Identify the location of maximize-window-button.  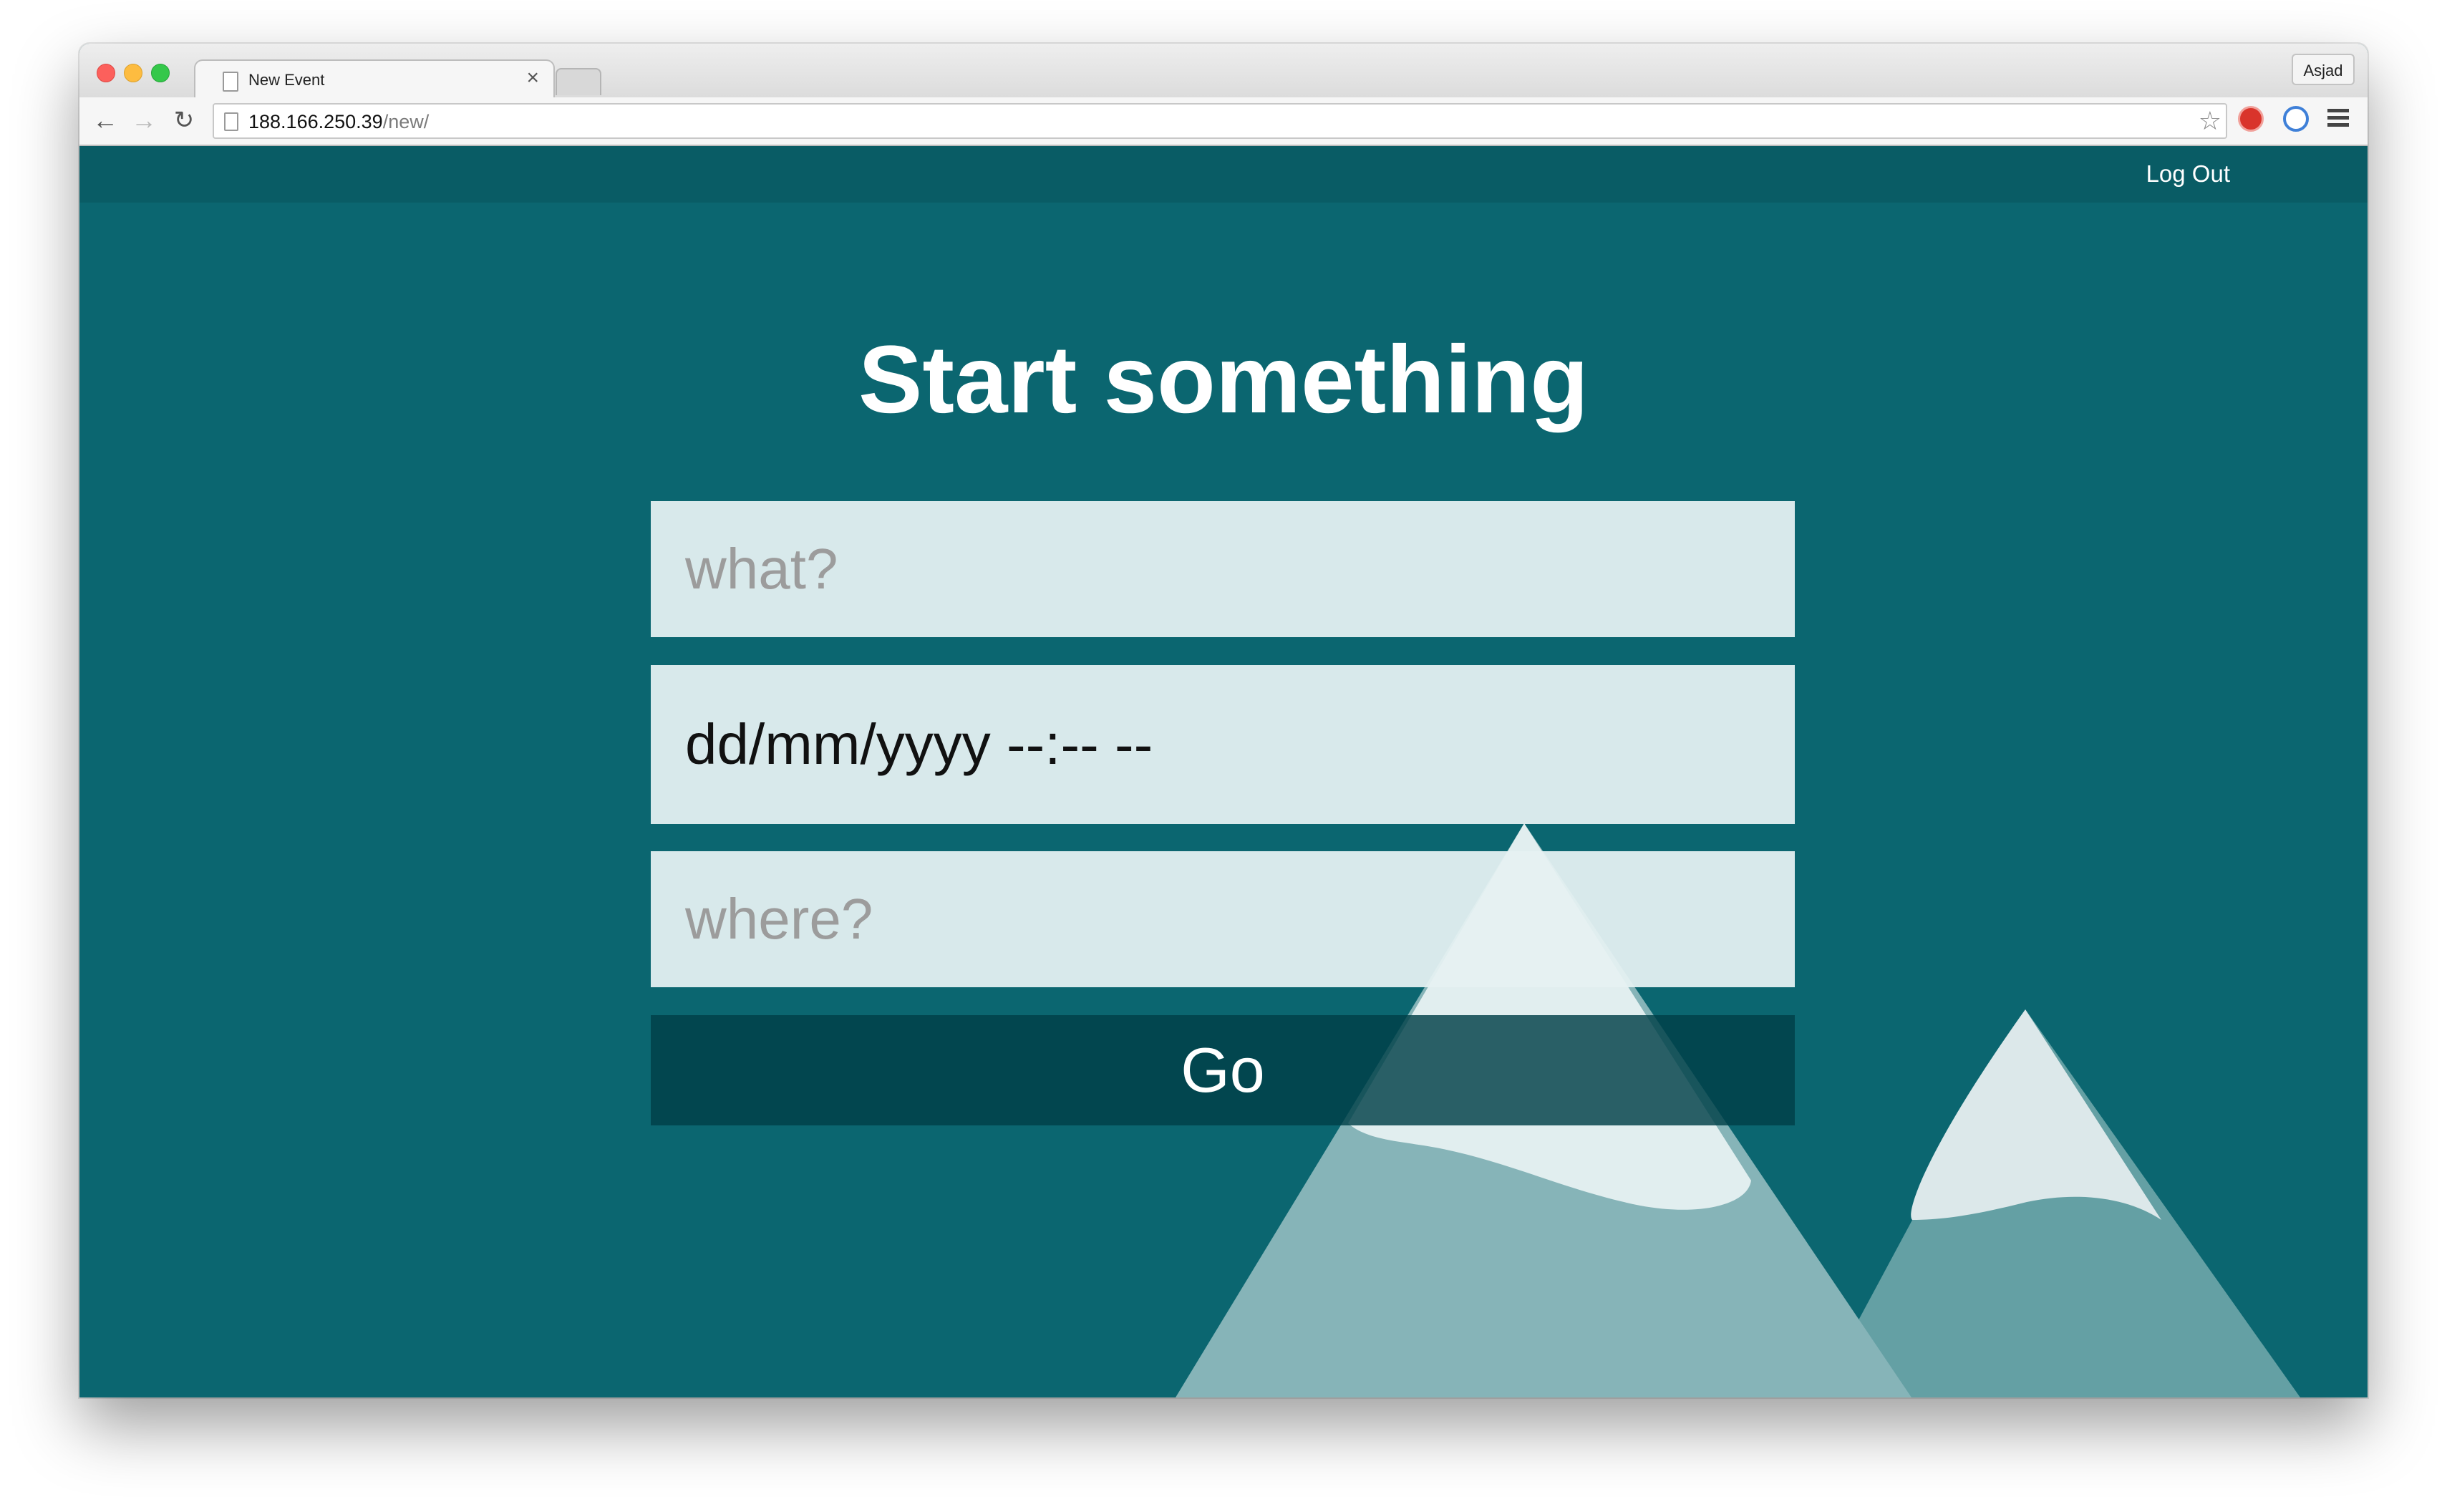
(160, 73).